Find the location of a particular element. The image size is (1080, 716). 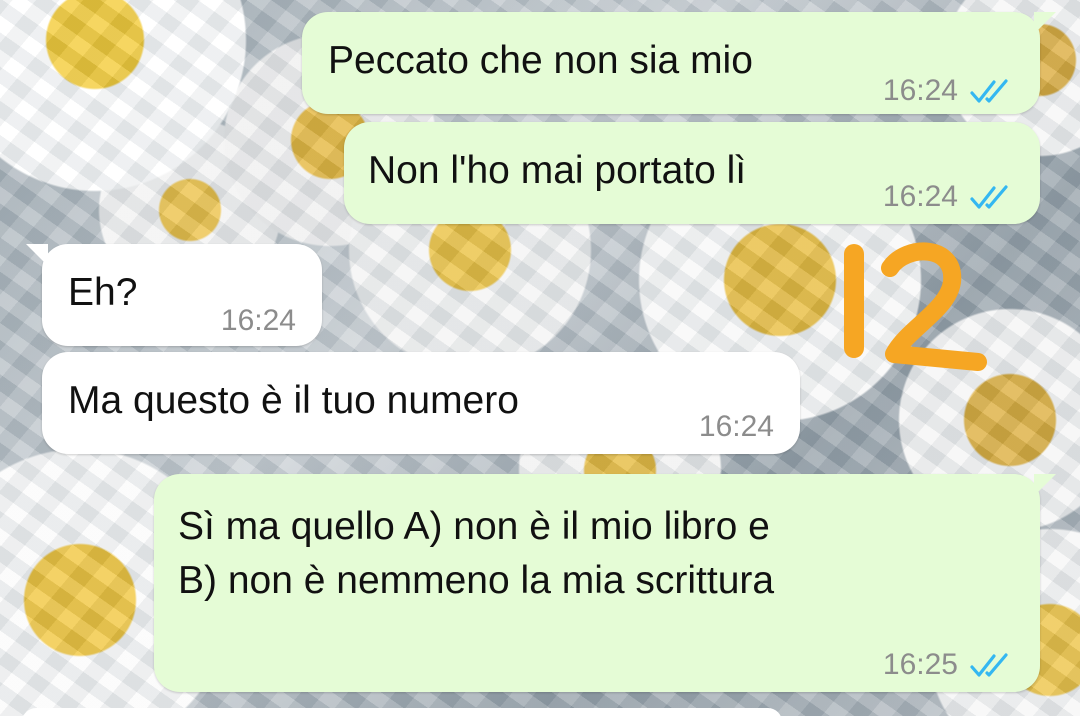

message-bubble-outgoing: Non l'ho mai portato lì 16:24 is located at coordinates (692, 173).